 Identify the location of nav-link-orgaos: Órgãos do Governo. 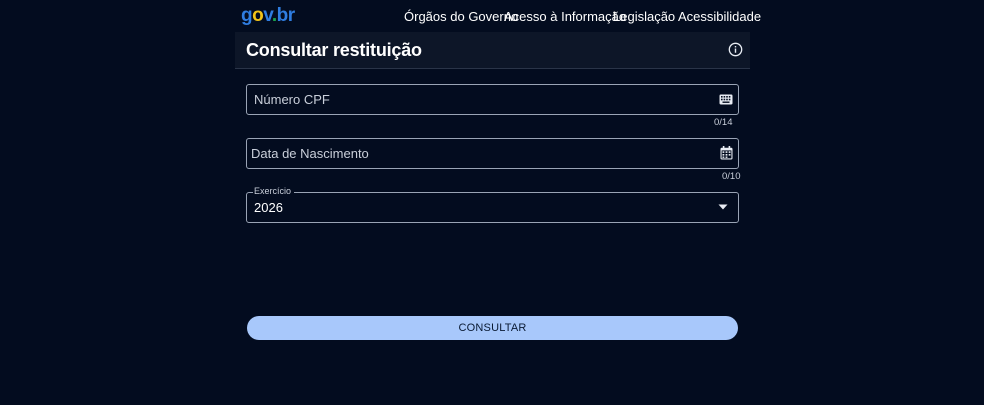
(461, 16).